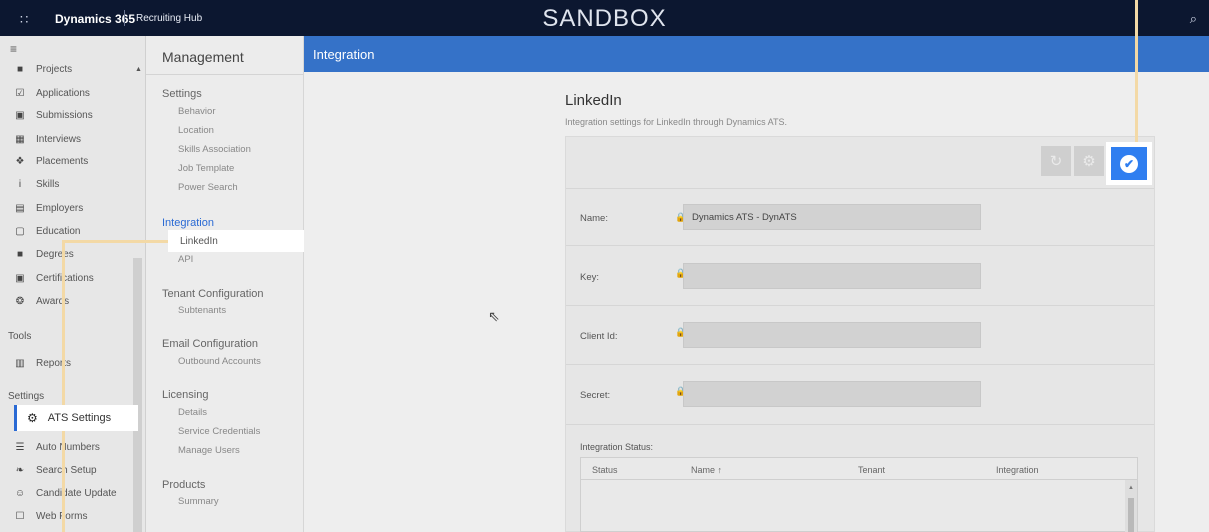 The height and width of the screenshot is (532, 1209). What do you see at coordinates (20, 115) in the screenshot?
I see `submission-icon: ▣` at bounding box center [20, 115].